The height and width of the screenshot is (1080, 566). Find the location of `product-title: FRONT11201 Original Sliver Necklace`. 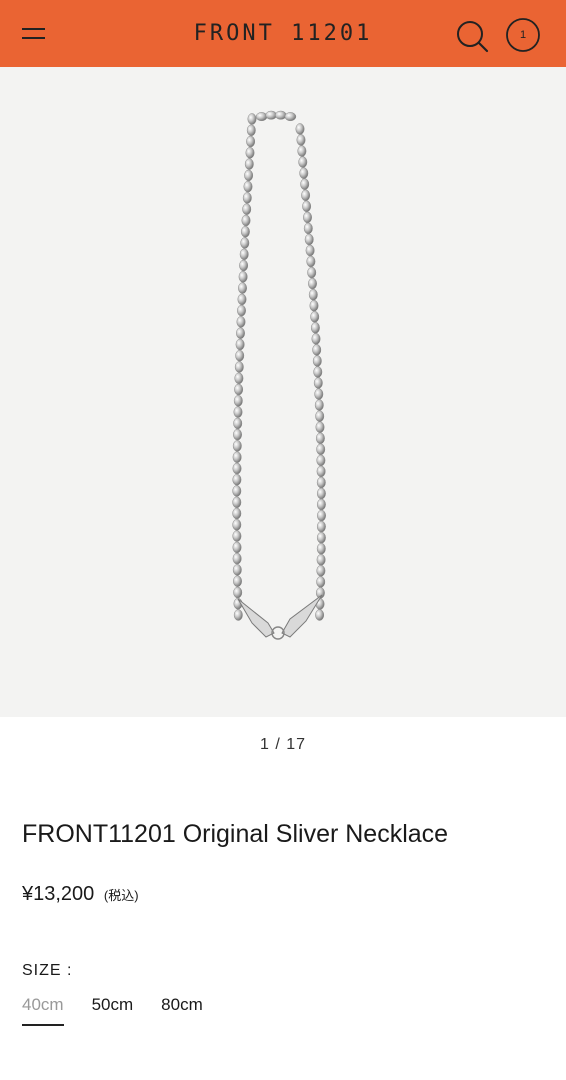

product-title: FRONT11201 Original Sliver Necklace is located at coordinates (235, 834).